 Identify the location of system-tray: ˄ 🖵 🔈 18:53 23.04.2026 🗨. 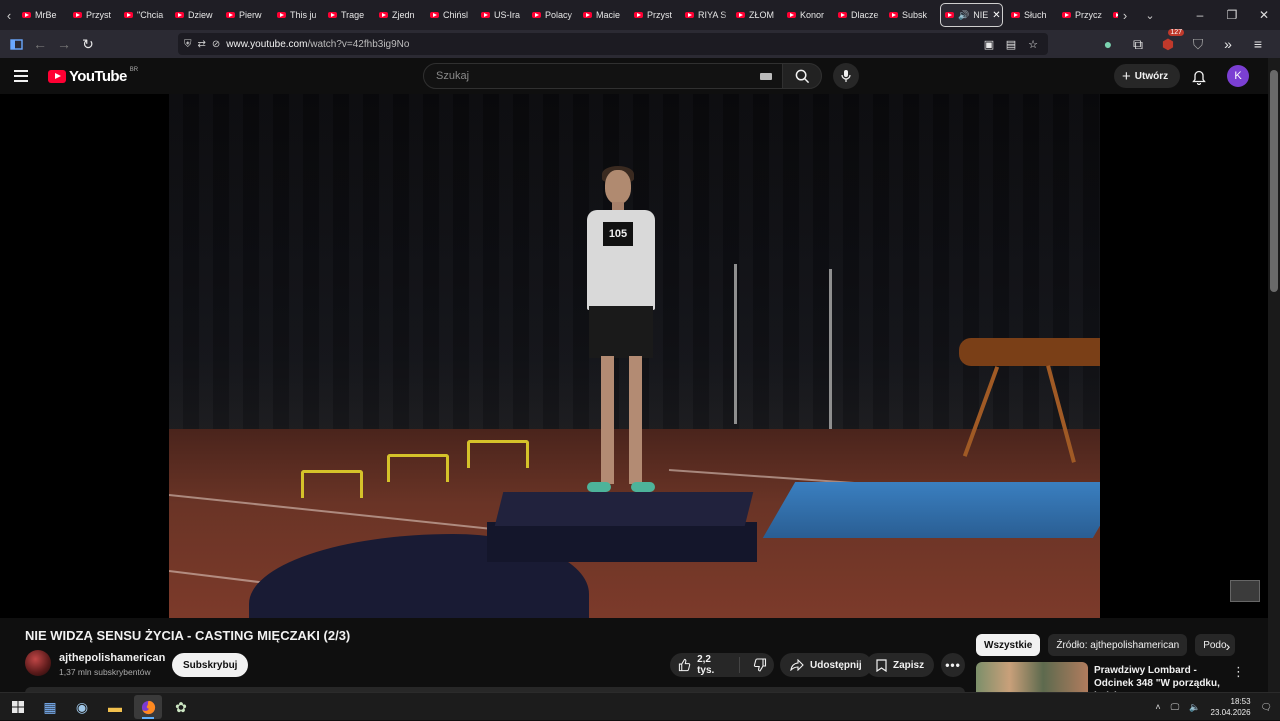
(1213, 707).